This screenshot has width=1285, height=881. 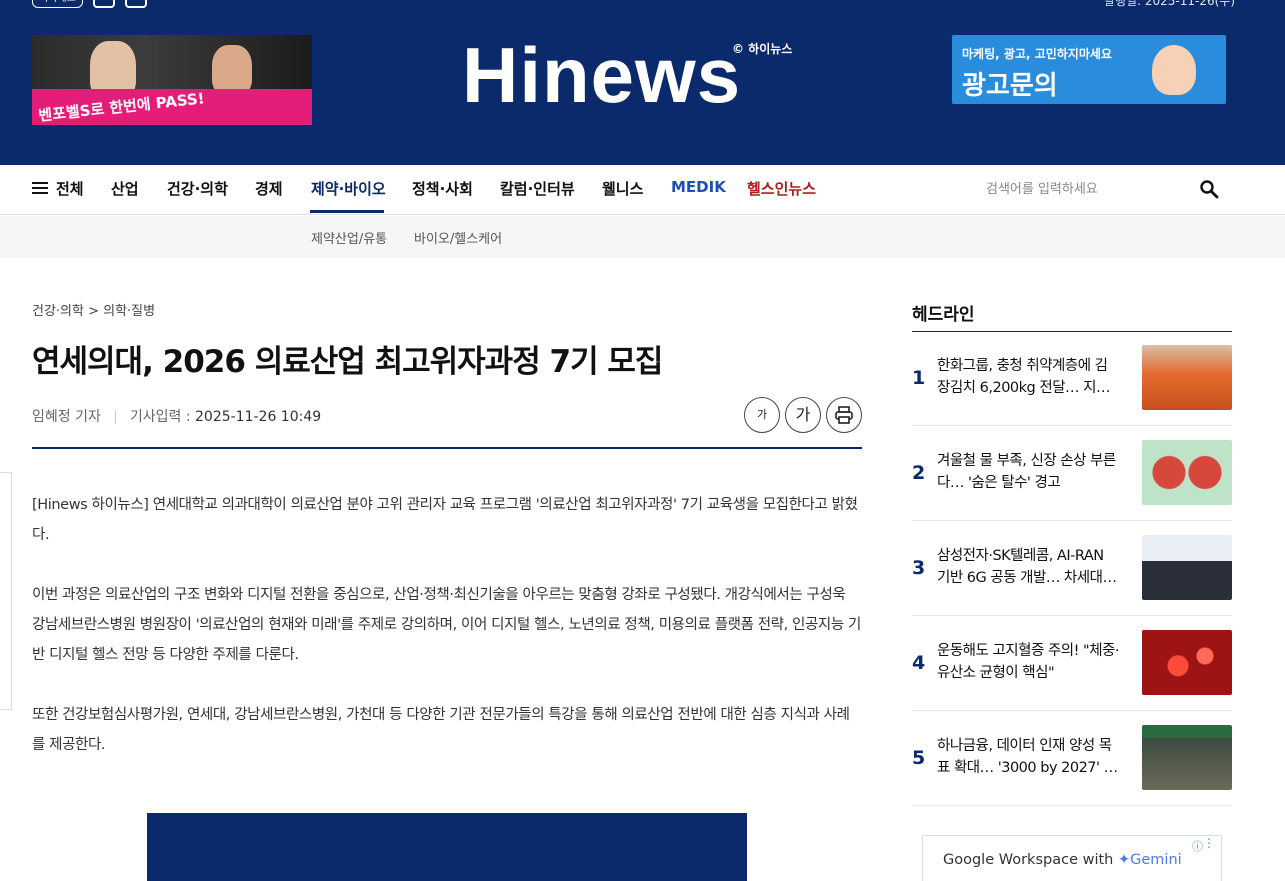 What do you see at coordinates (698, 187) in the screenshot?
I see `nav-item-medik: MEDIK` at bounding box center [698, 187].